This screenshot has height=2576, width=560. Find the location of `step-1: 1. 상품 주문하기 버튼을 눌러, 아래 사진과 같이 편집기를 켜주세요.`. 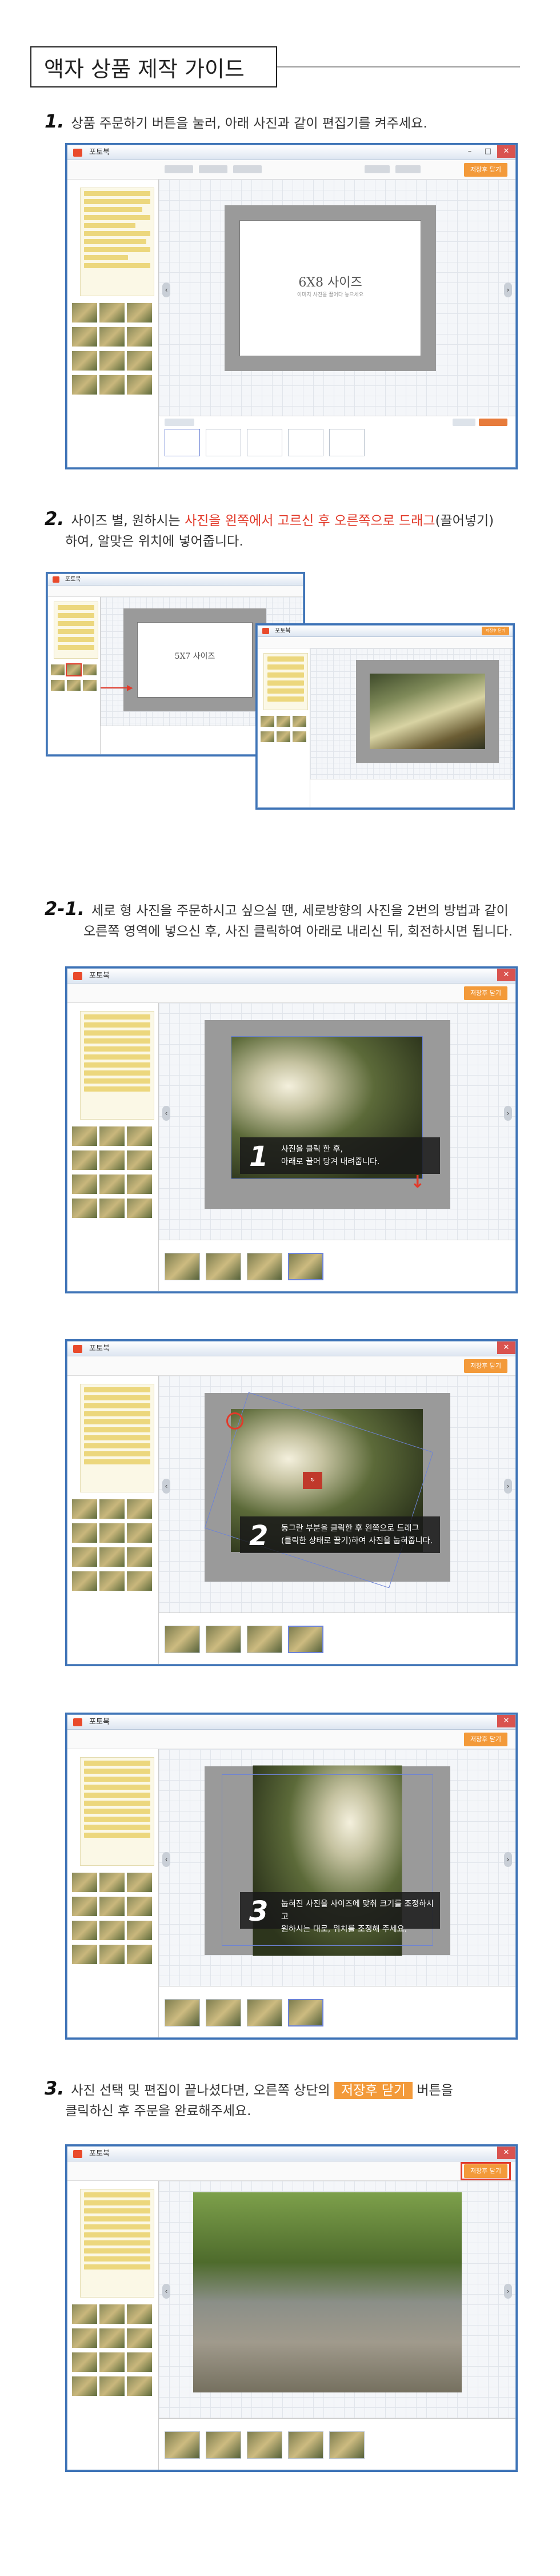

step-1: 1. 상품 주문하기 버튼을 눌러, 아래 사진과 같이 편집기를 켜주세요. is located at coordinates (236, 122).